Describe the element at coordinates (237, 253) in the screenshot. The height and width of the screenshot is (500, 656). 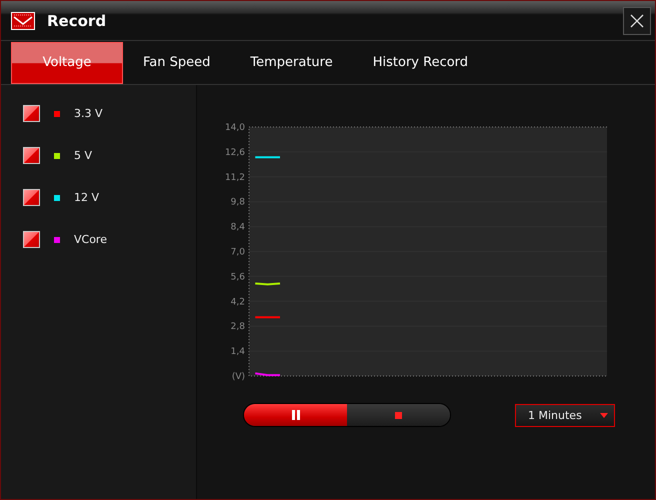
I see `axis-tick-label: 7,0` at that location.